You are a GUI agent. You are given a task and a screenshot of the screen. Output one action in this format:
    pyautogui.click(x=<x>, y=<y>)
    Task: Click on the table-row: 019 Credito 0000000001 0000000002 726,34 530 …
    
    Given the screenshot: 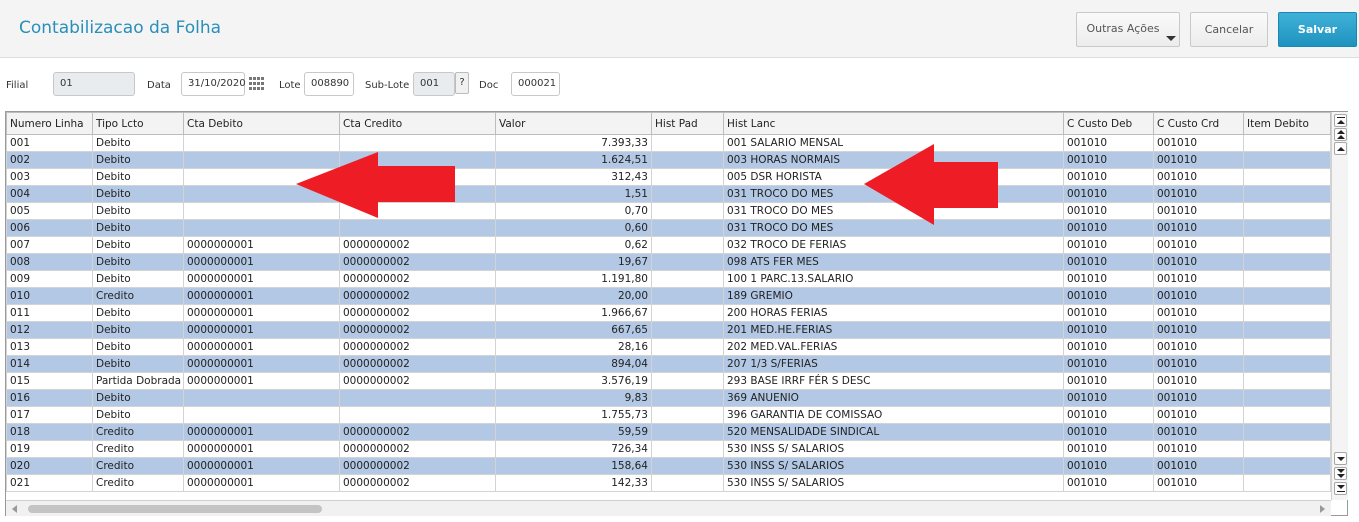 What is the action you would take?
    pyautogui.click(x=668, y=449)
    